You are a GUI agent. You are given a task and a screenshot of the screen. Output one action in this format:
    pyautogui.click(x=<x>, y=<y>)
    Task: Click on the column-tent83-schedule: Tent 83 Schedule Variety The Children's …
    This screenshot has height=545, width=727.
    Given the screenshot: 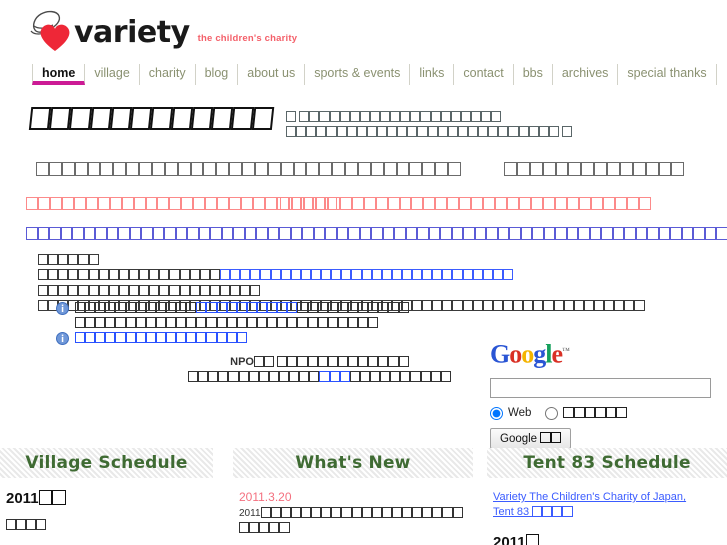 What is the action you would take?
    pyautogui.click(x=607, y=496)
    